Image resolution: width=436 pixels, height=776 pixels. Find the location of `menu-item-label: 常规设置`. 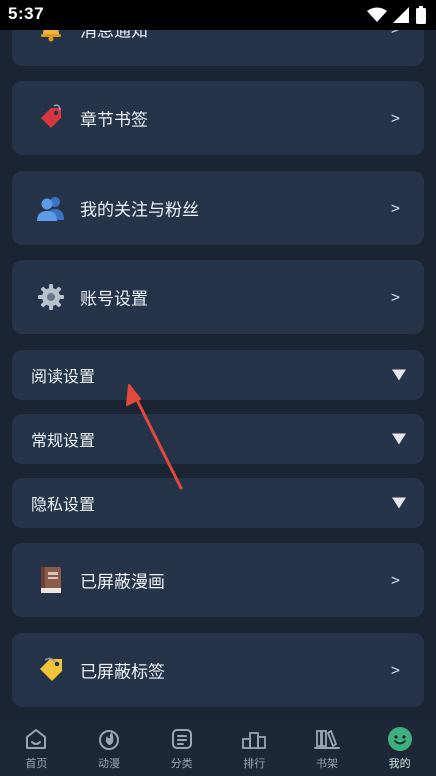

menu-item-label: 常规设置 is located at coordinates (63, 440).